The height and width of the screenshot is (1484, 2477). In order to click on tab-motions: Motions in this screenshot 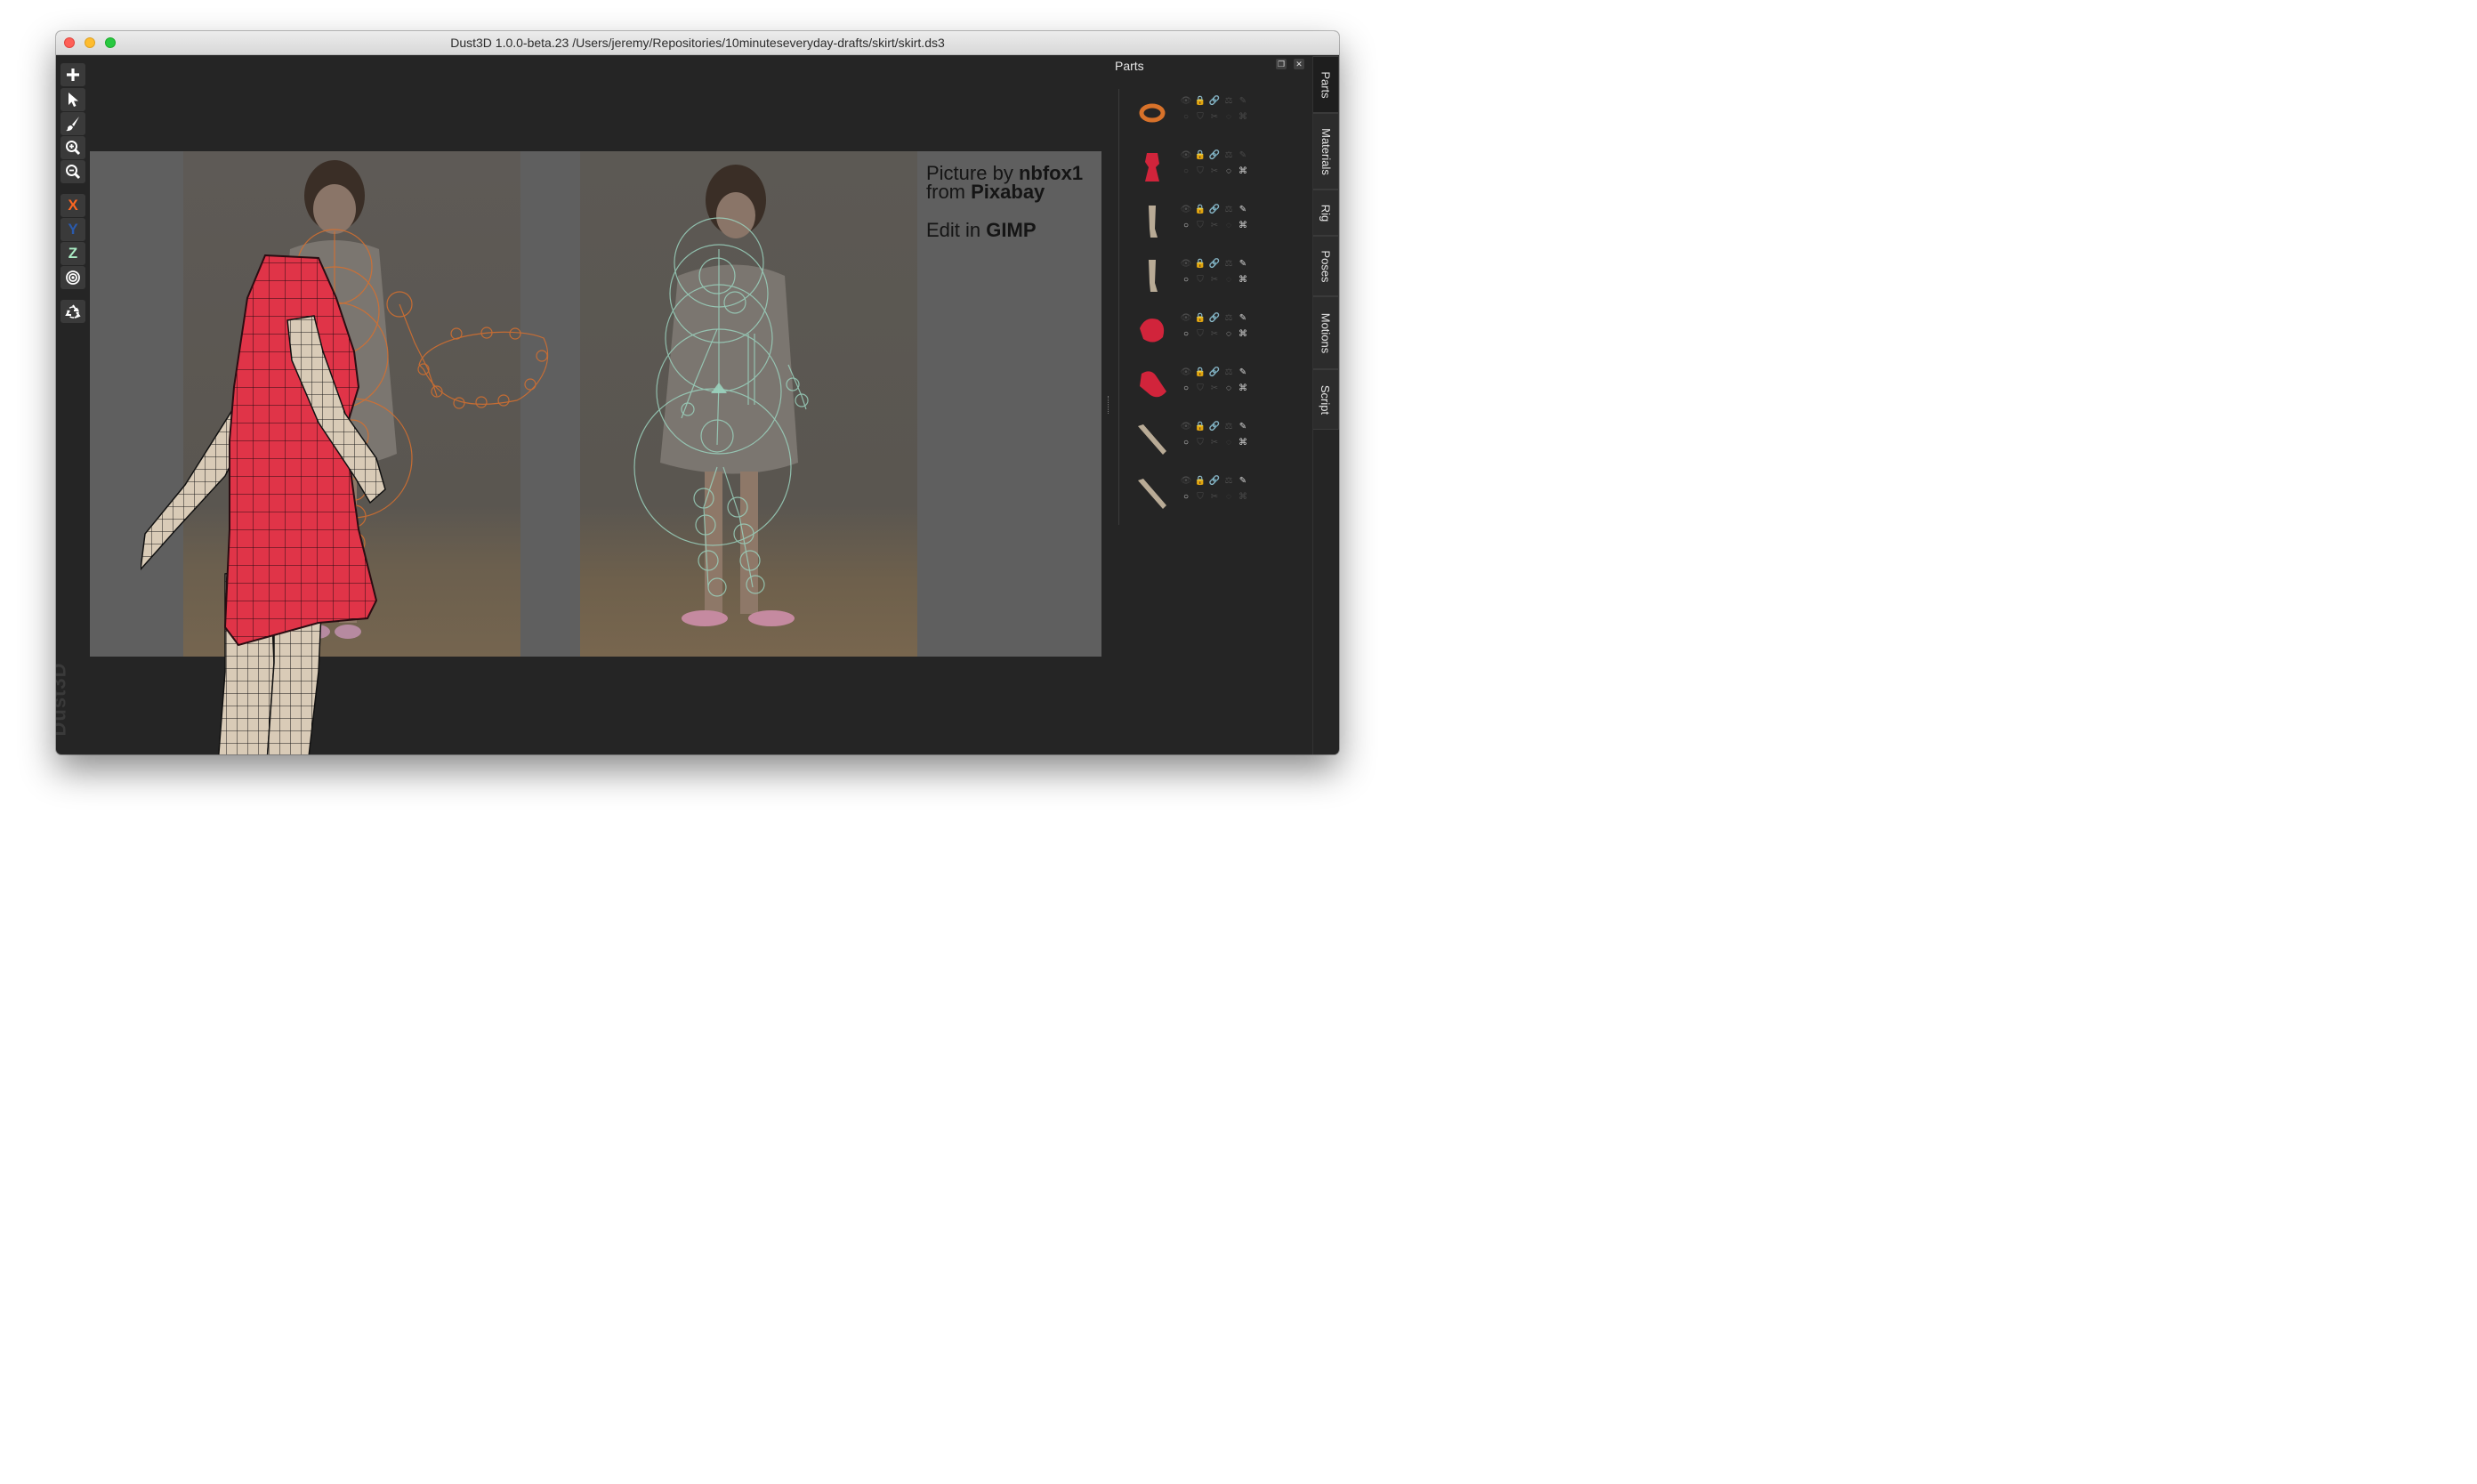, I will do `click(1326, 332)`.